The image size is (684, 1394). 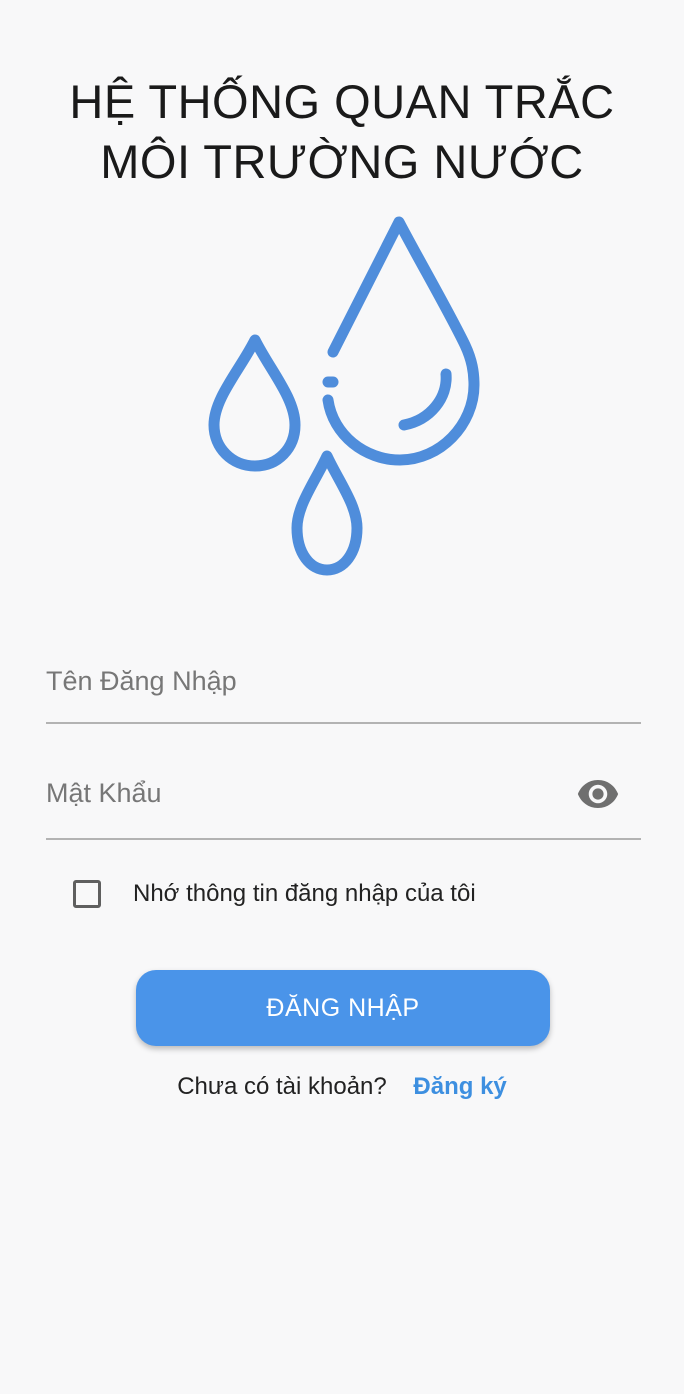 What do you see at coordinates (343, 1008) in the screenshot?
I see `login-button: ĐĂNG NHẬP` at bounding box center [343, 1008].